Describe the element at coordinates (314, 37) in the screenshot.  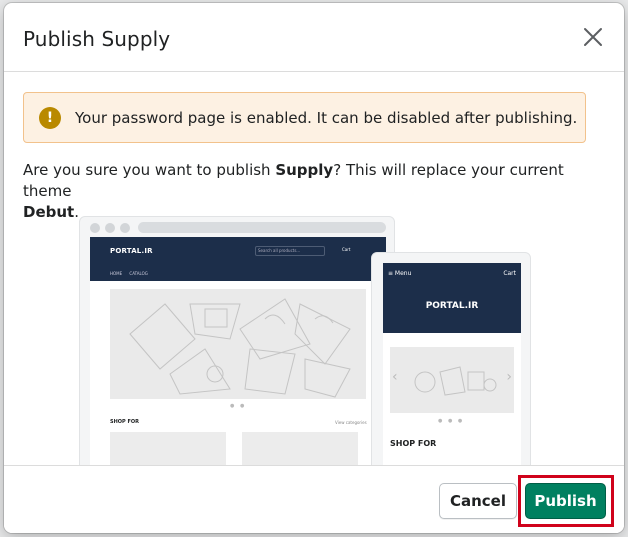
I see `modal-header: Publish Supply` at that location.